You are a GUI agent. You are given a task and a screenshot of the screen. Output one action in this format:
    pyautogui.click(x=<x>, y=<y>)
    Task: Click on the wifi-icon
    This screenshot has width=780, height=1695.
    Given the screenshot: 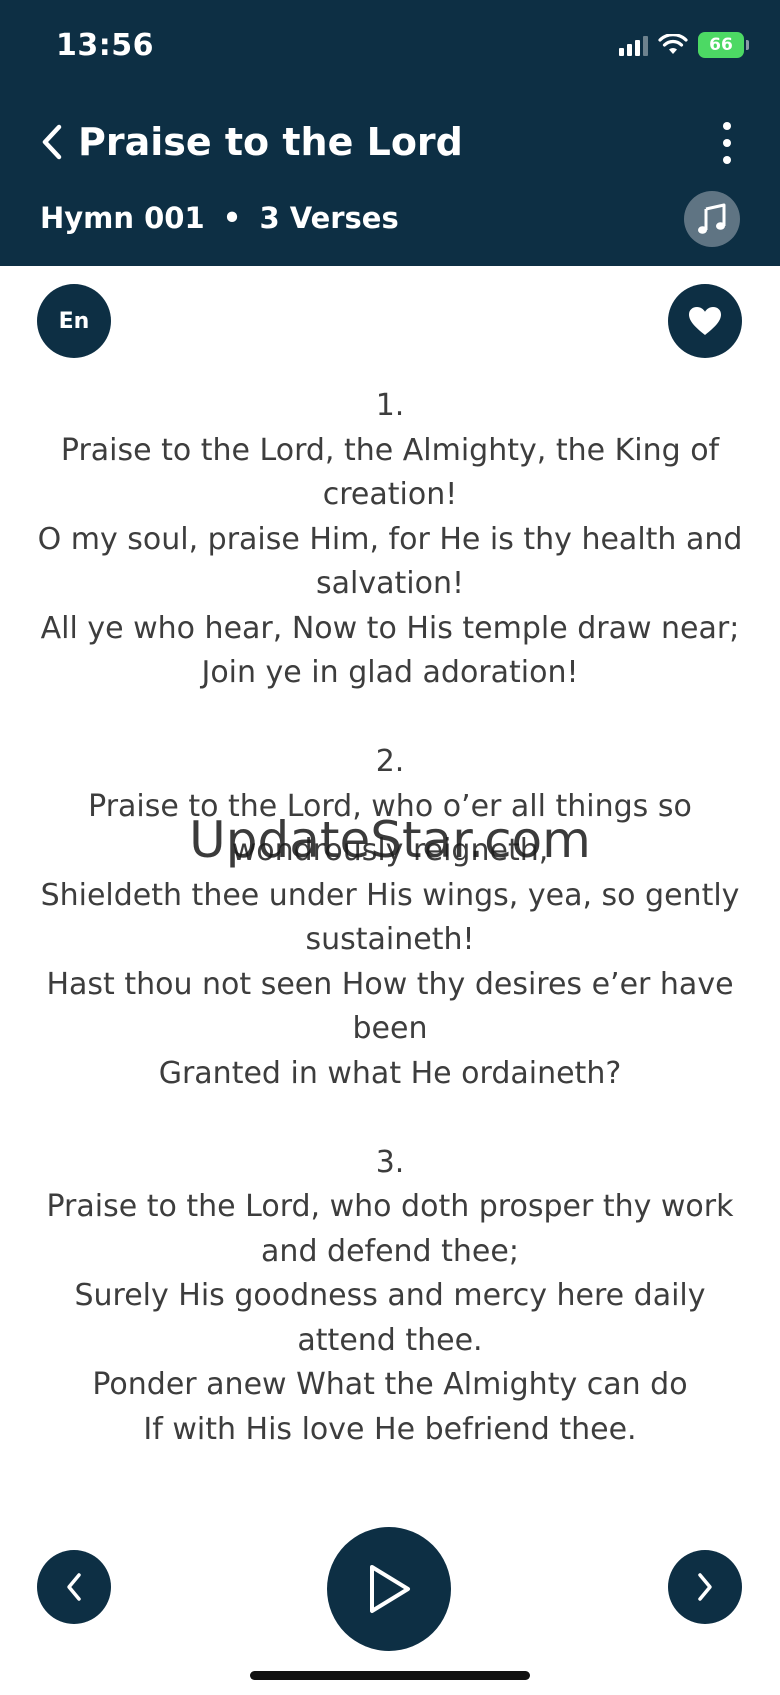 What is the action you would take?
    pyautogui.click(x=673, y=44)
    